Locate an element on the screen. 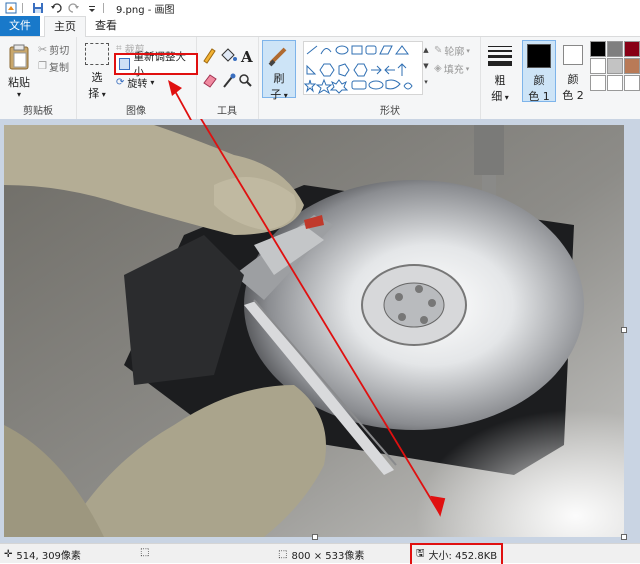  image-dimensions-icon: ⬚ is located at coordinates (283, 554).